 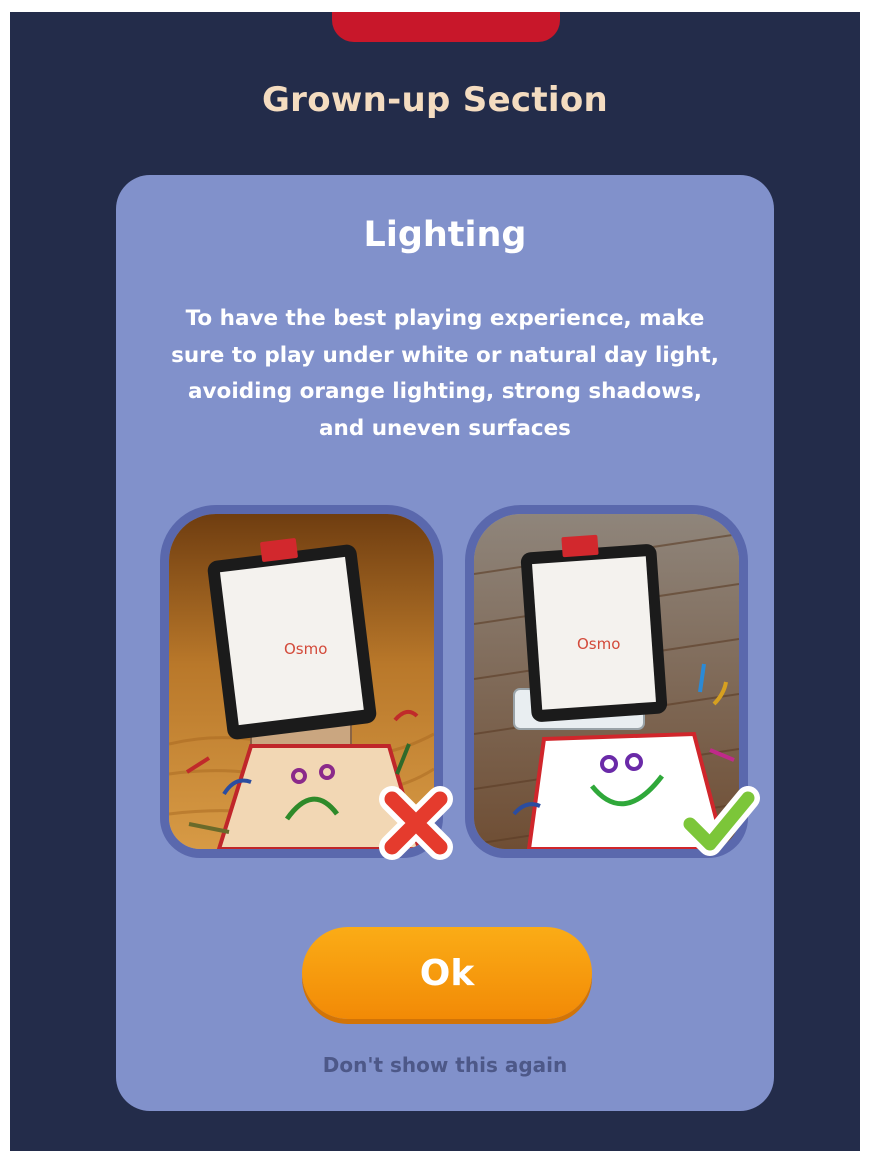 I want to click on top-tab-button, so click(x=446, y=27).